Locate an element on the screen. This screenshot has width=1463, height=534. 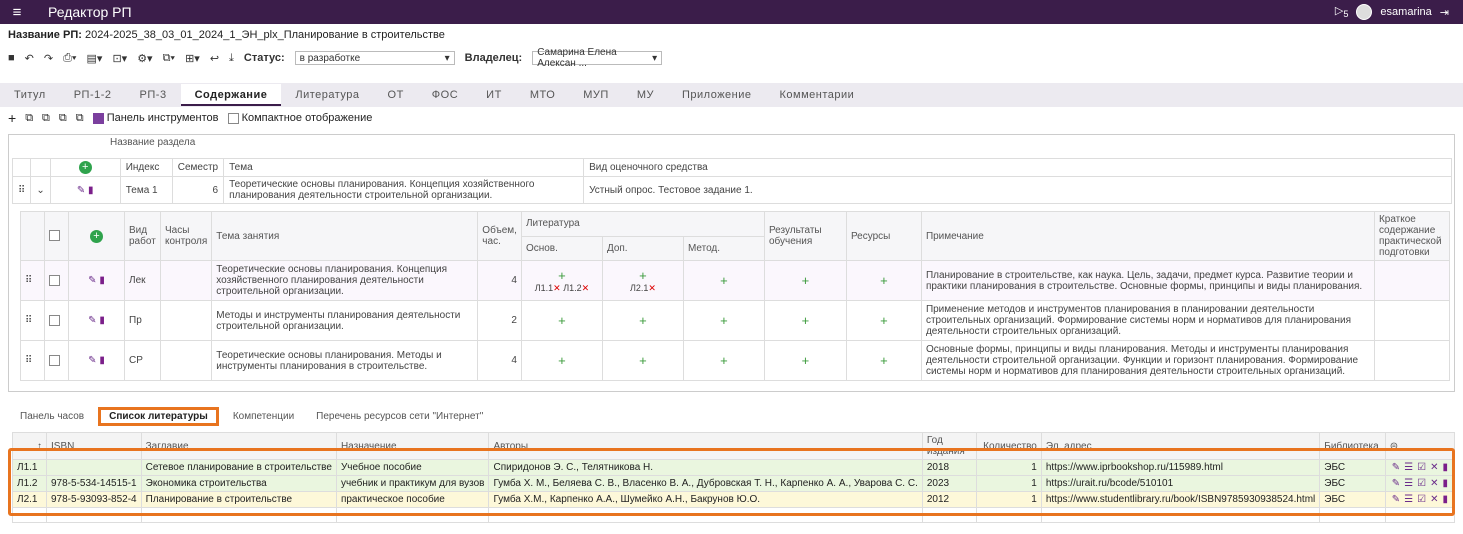
main-lit-cell: + is located at coordinates (561, 360).